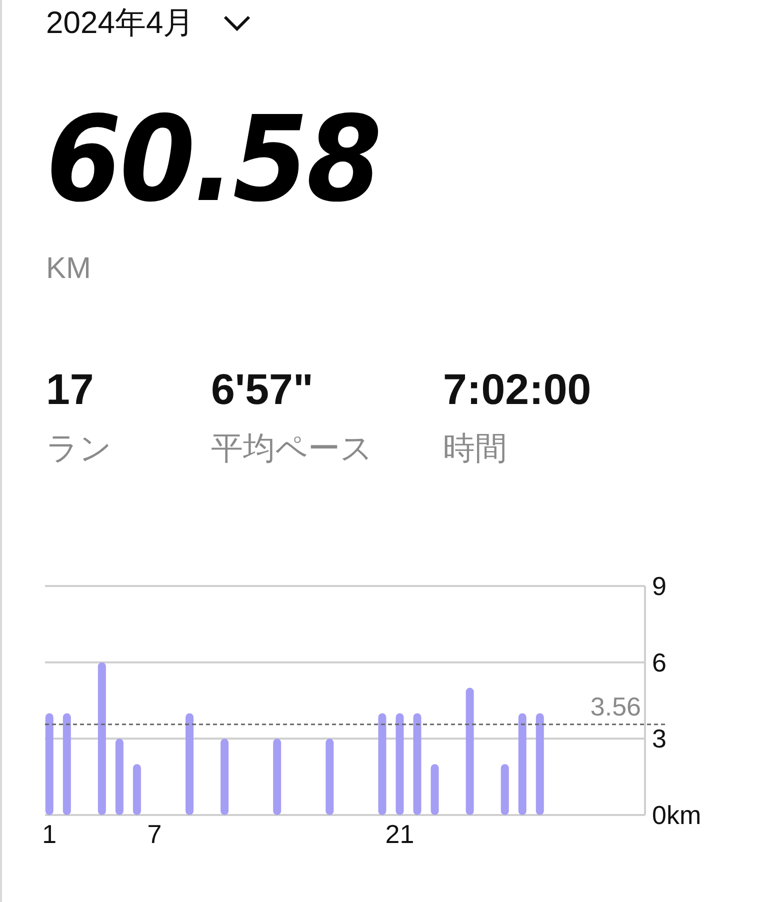 The width and height of the screenshot is (768, 902). Describe the element at coordinates (79, 448) in the screenshot. I see `stat-label: ラン` at that location.